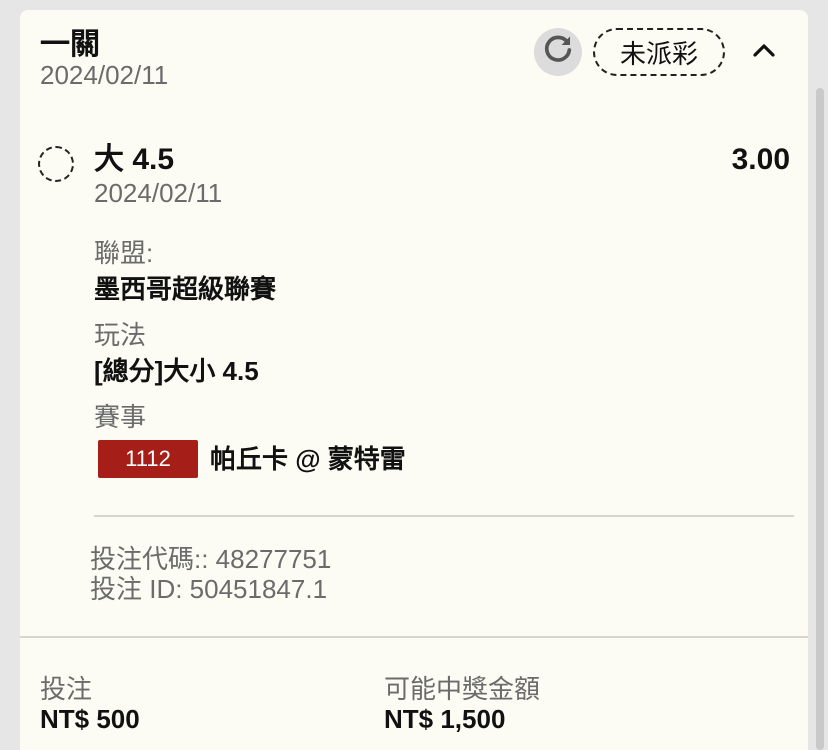  Describe the element at coordinates (56, 164) in the screenshot. I see `pick-status-indicator` at that location.